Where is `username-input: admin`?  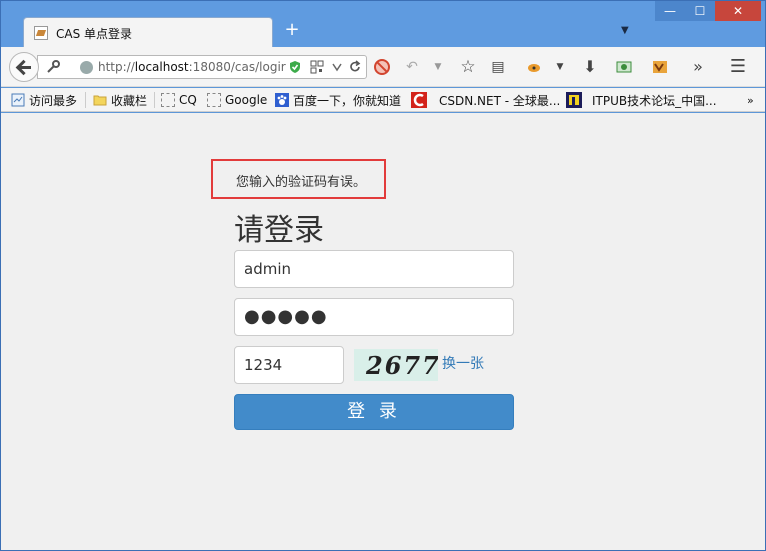
username-input: admin is located at coordinates (374, 269).